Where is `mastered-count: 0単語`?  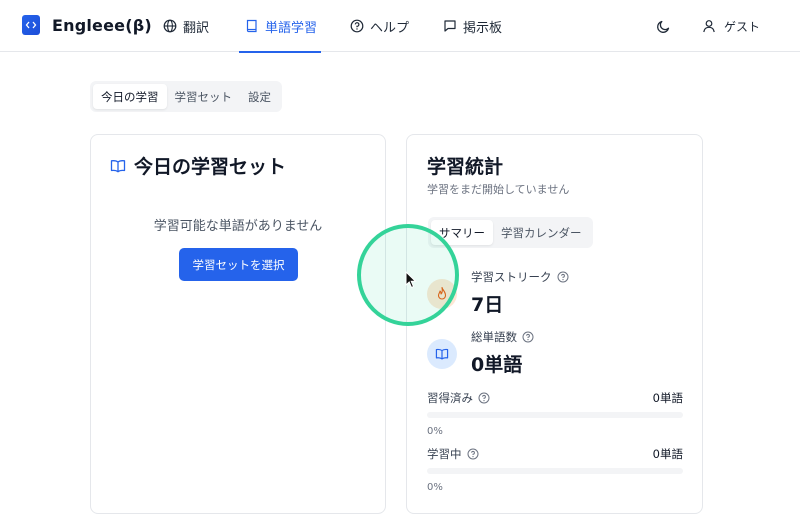
mastered-count: 0単語 is located at coordinates (667, 398).